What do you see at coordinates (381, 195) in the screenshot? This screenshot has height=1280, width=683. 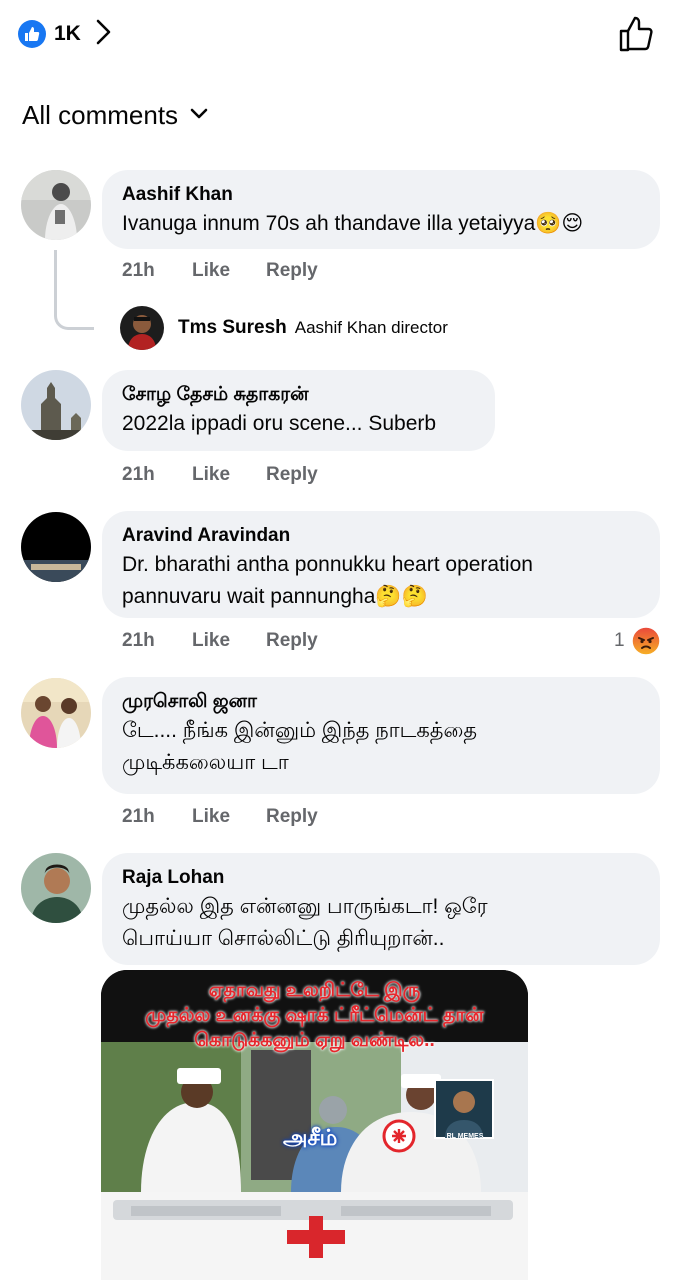 I see `comment-author: Aashif Khan` at bounding box center [381, 195].